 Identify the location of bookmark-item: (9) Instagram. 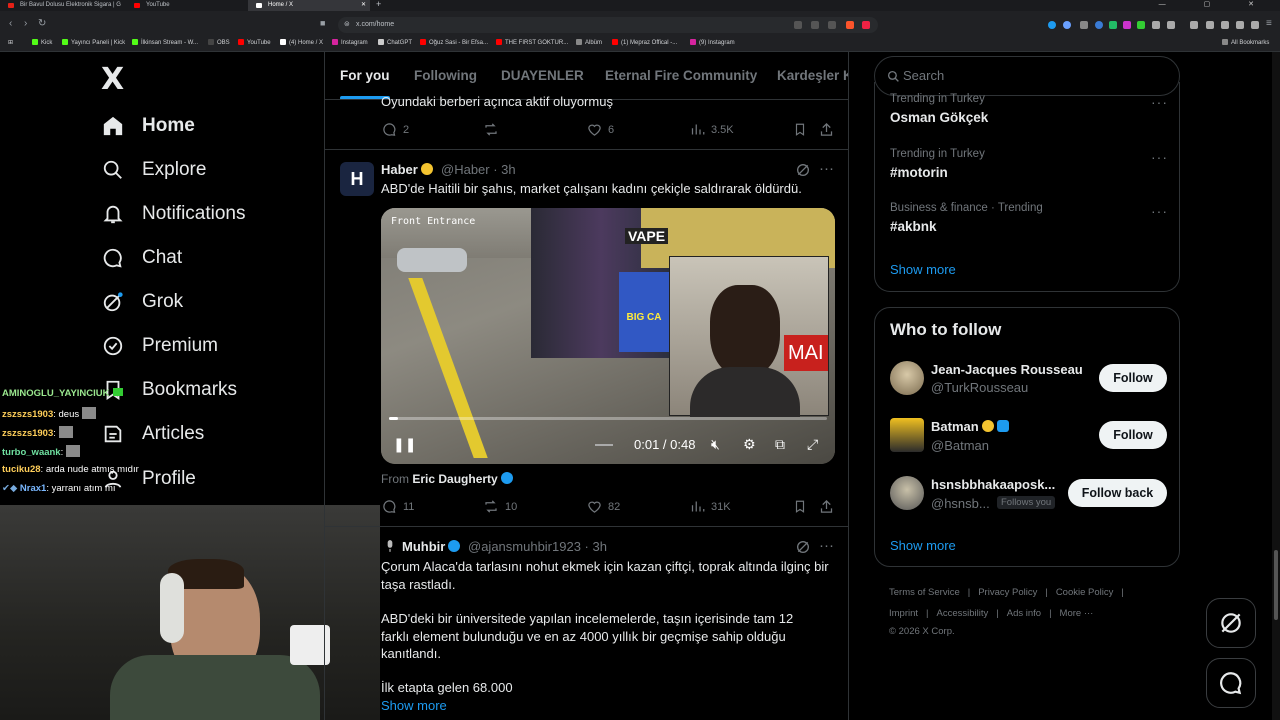
(712, 42).